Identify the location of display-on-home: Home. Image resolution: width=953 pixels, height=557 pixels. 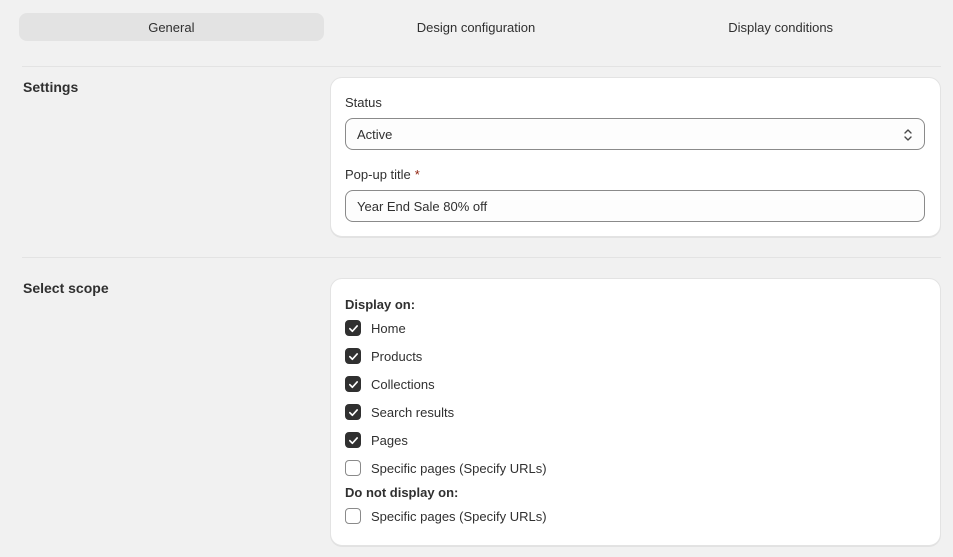
(375, 328).